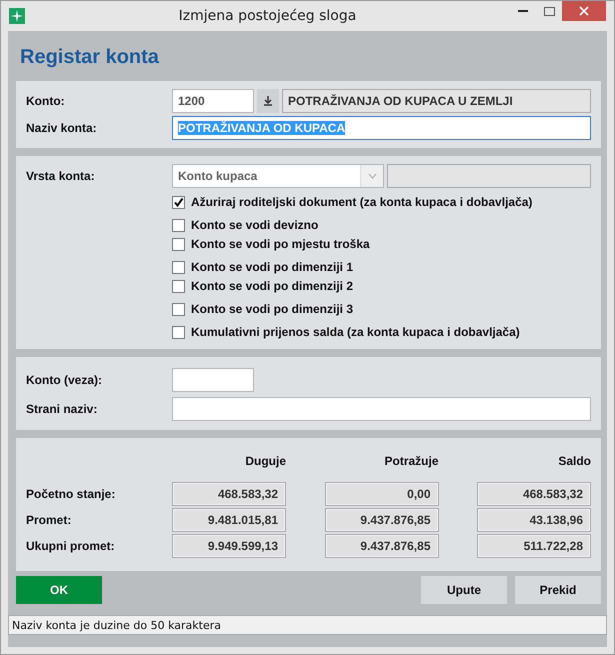 The height and width of the screenshot is (655, 615). I want to click on lookup-button, so click(268, 100).